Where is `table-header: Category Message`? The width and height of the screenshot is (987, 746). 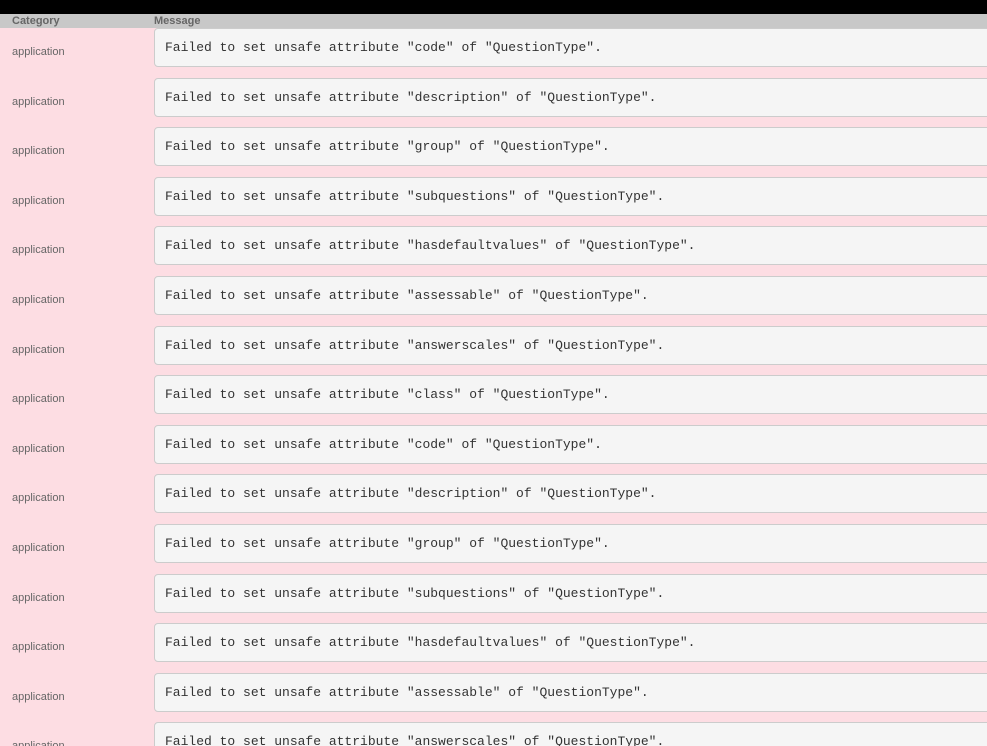
table-header: Category Message is located at coordinates (493, 21).